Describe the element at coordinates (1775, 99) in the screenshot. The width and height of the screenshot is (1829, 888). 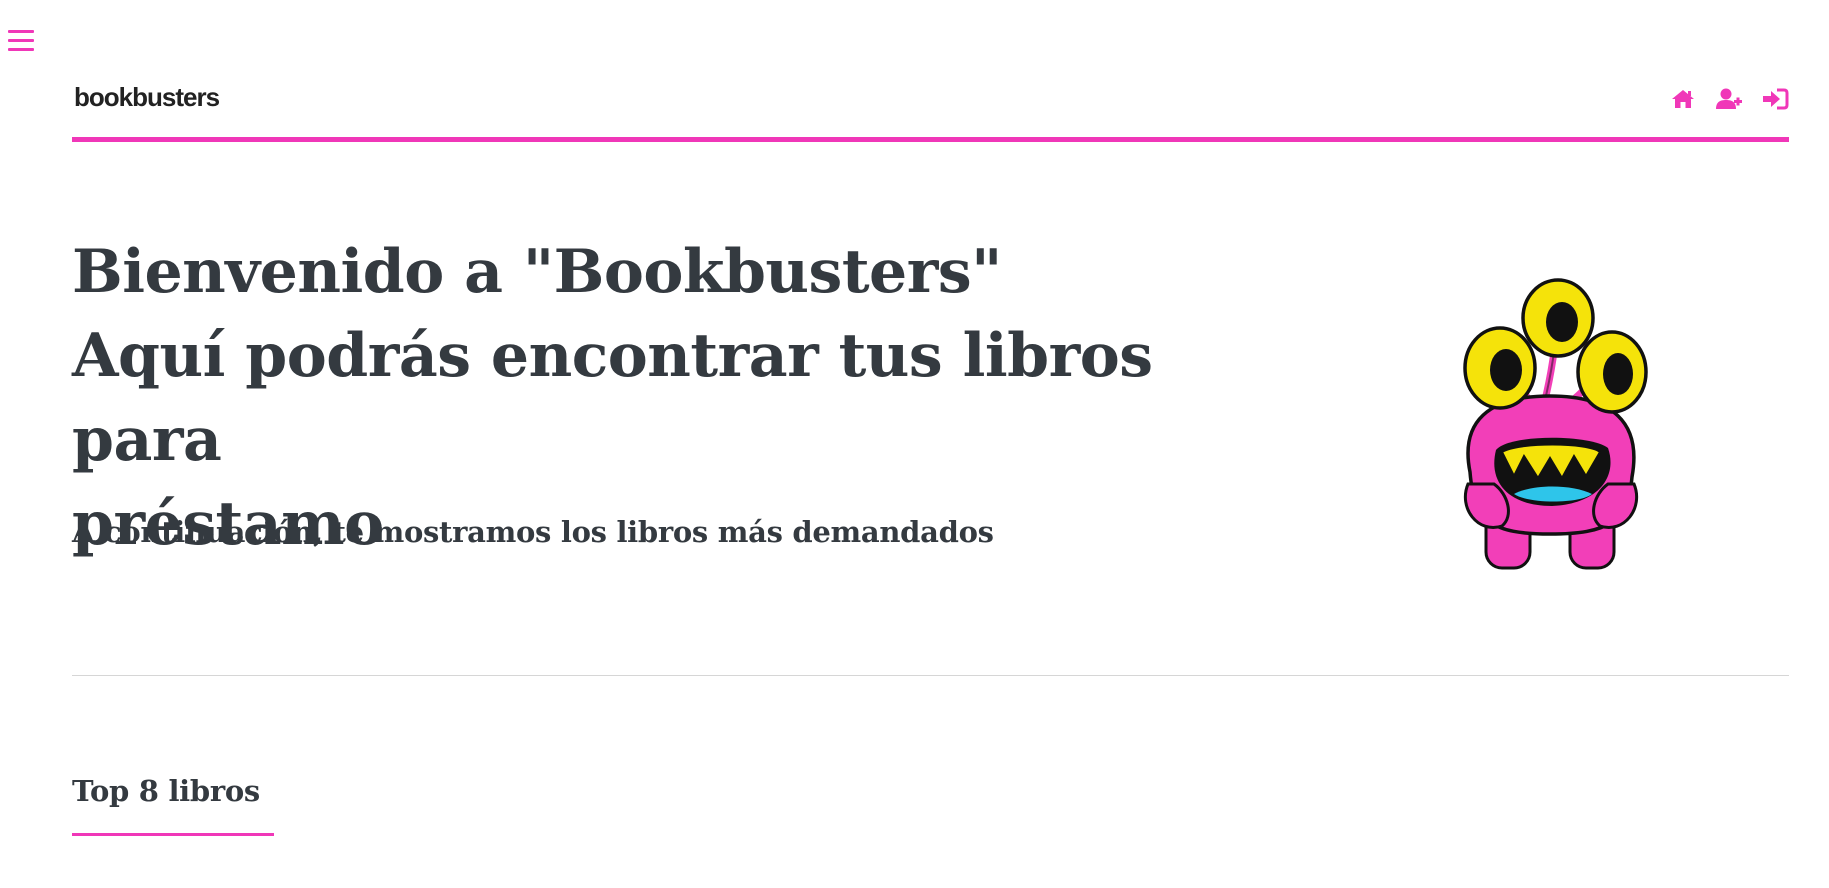
I see `sign-in-icon` at that location.